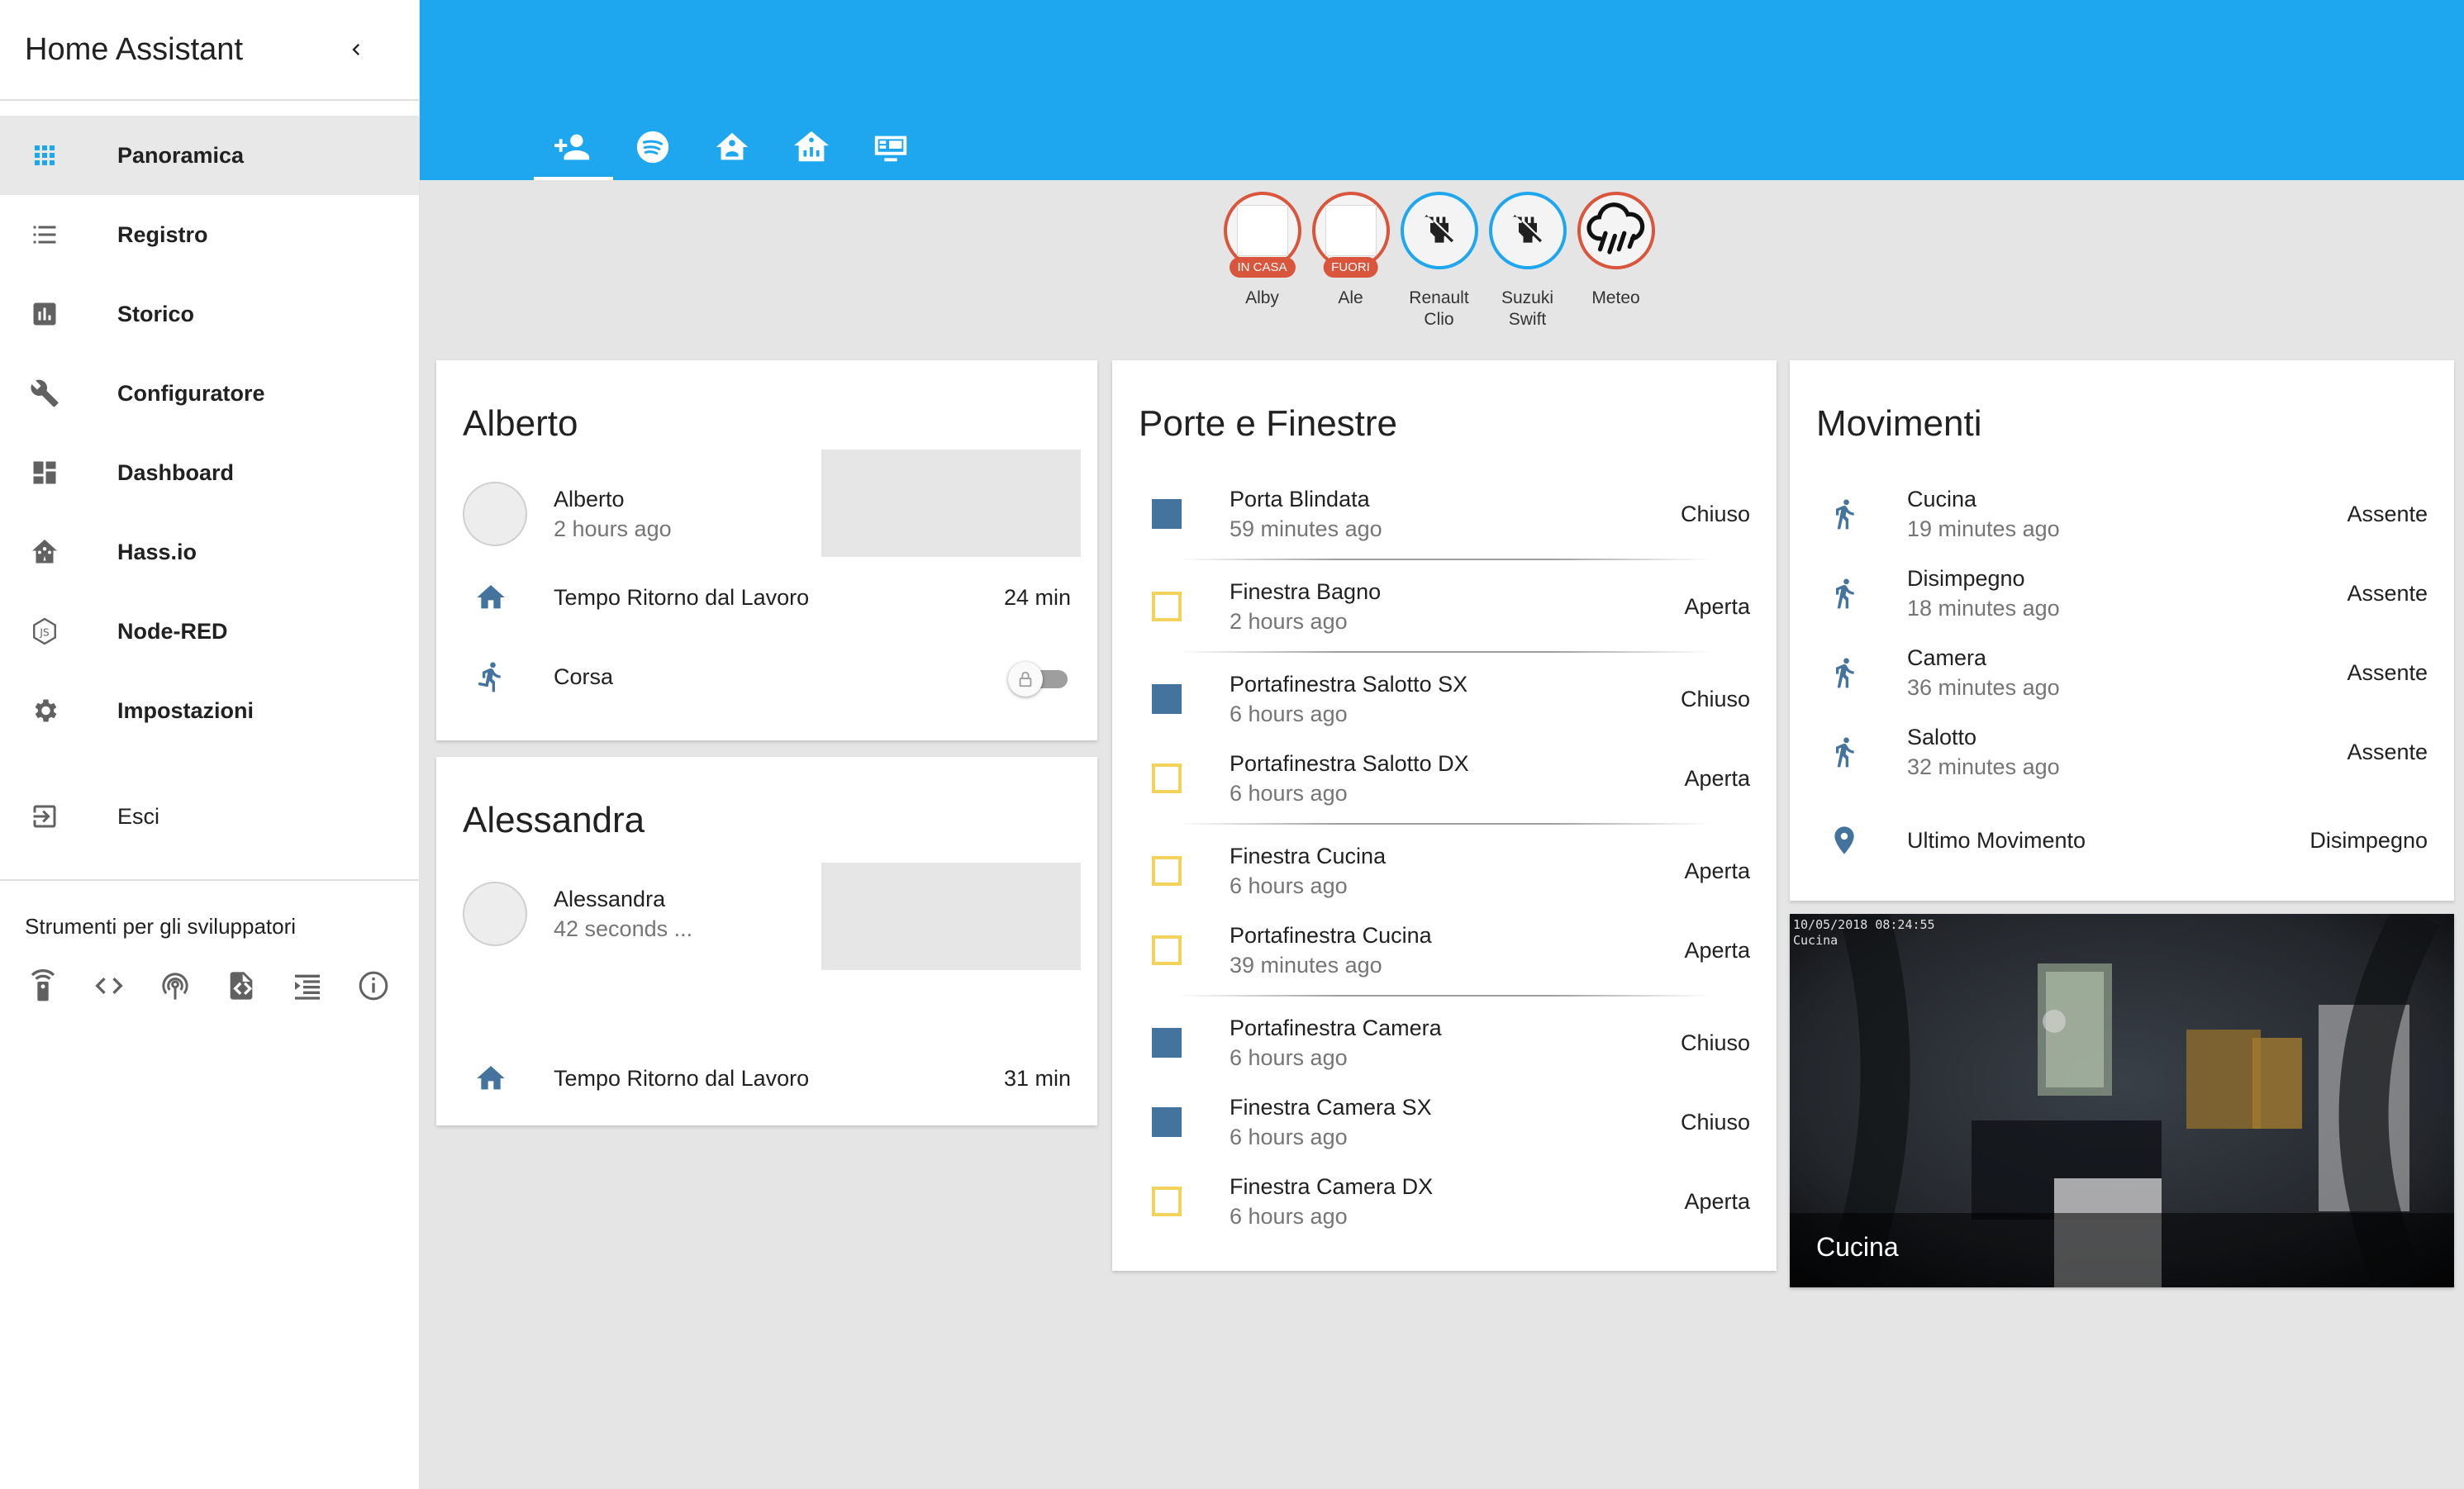 The image size is (2464, 1489). I want to click on tab-spotify, so click(653, 147).